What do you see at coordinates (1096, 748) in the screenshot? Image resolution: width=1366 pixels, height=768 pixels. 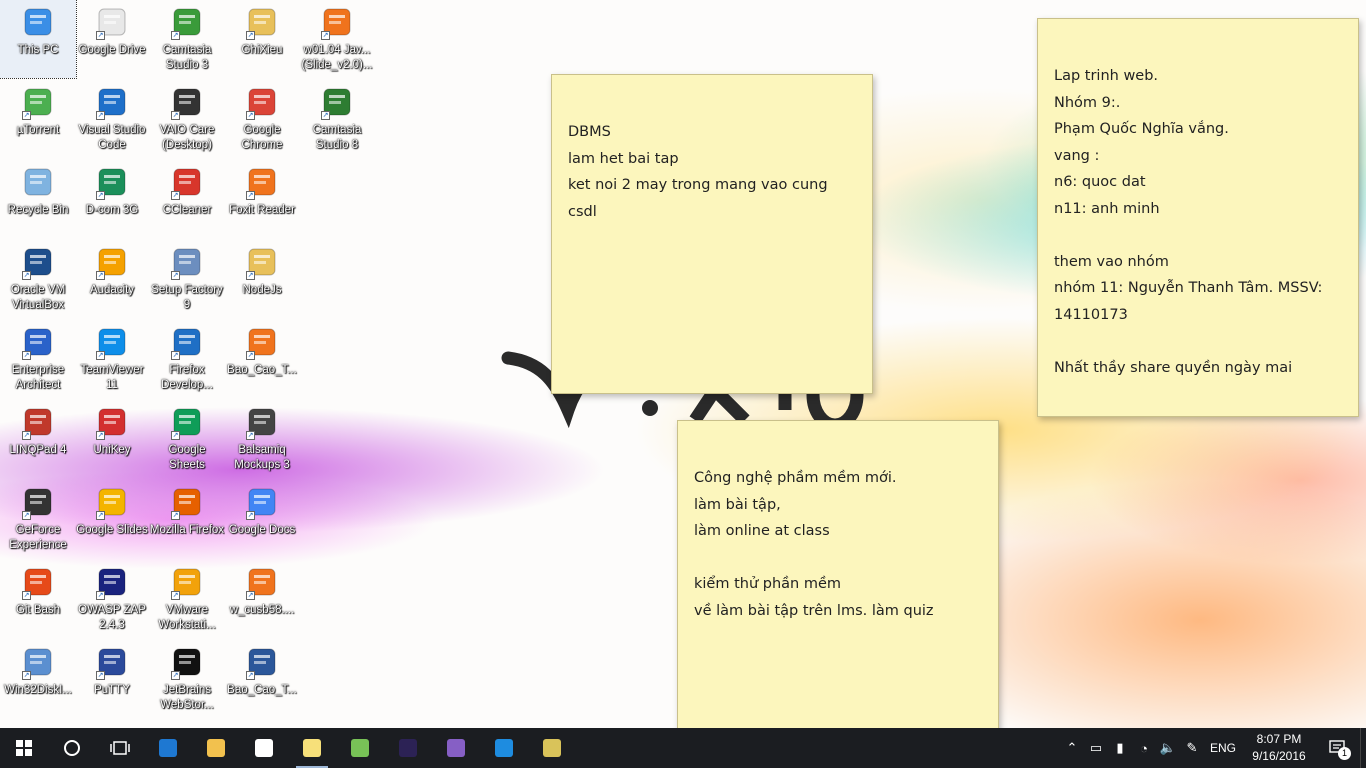 I see `network-adapter-icon: ▭` at bounding box center [1096, 748].